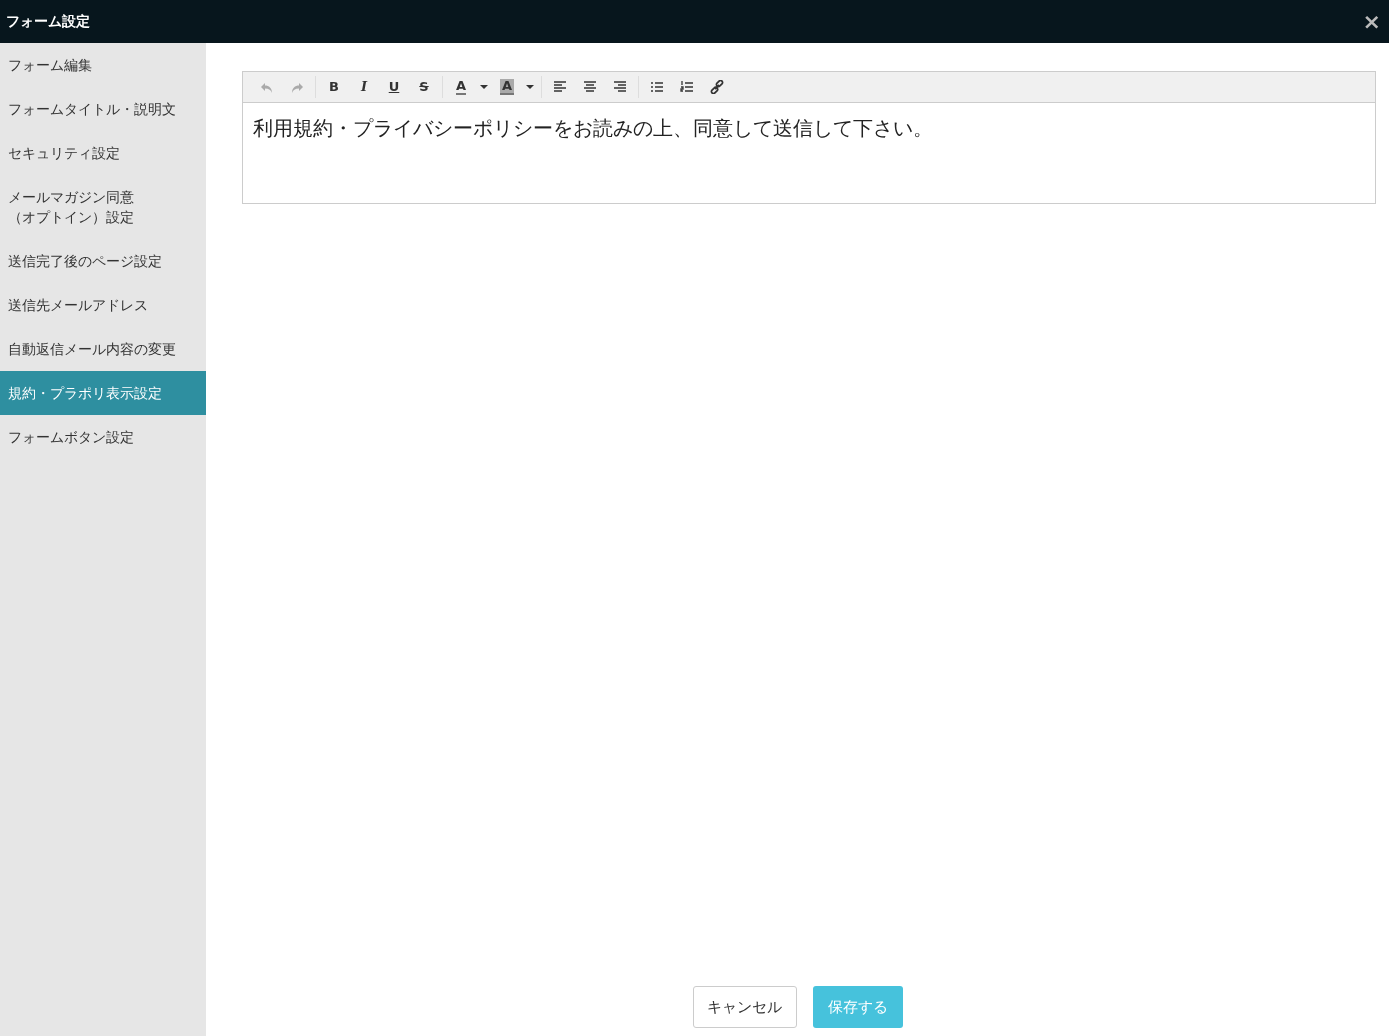  I want to click on bold-button: B, so click(334, 87).